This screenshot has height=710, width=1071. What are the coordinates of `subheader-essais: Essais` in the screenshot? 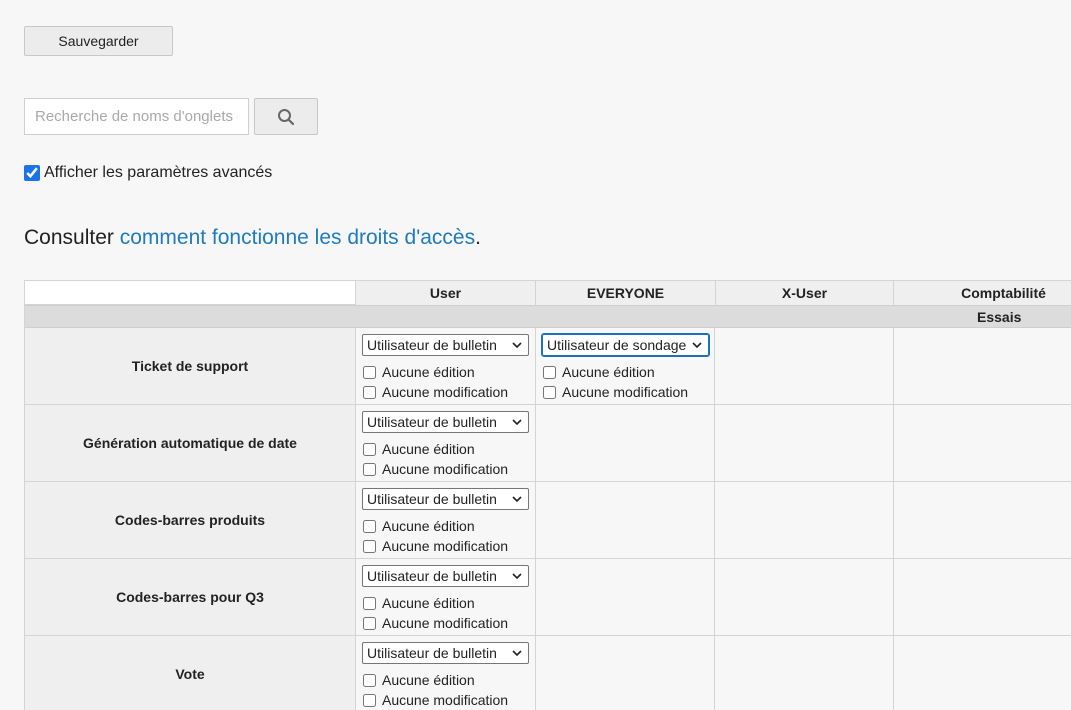 It's located at (999, 316).